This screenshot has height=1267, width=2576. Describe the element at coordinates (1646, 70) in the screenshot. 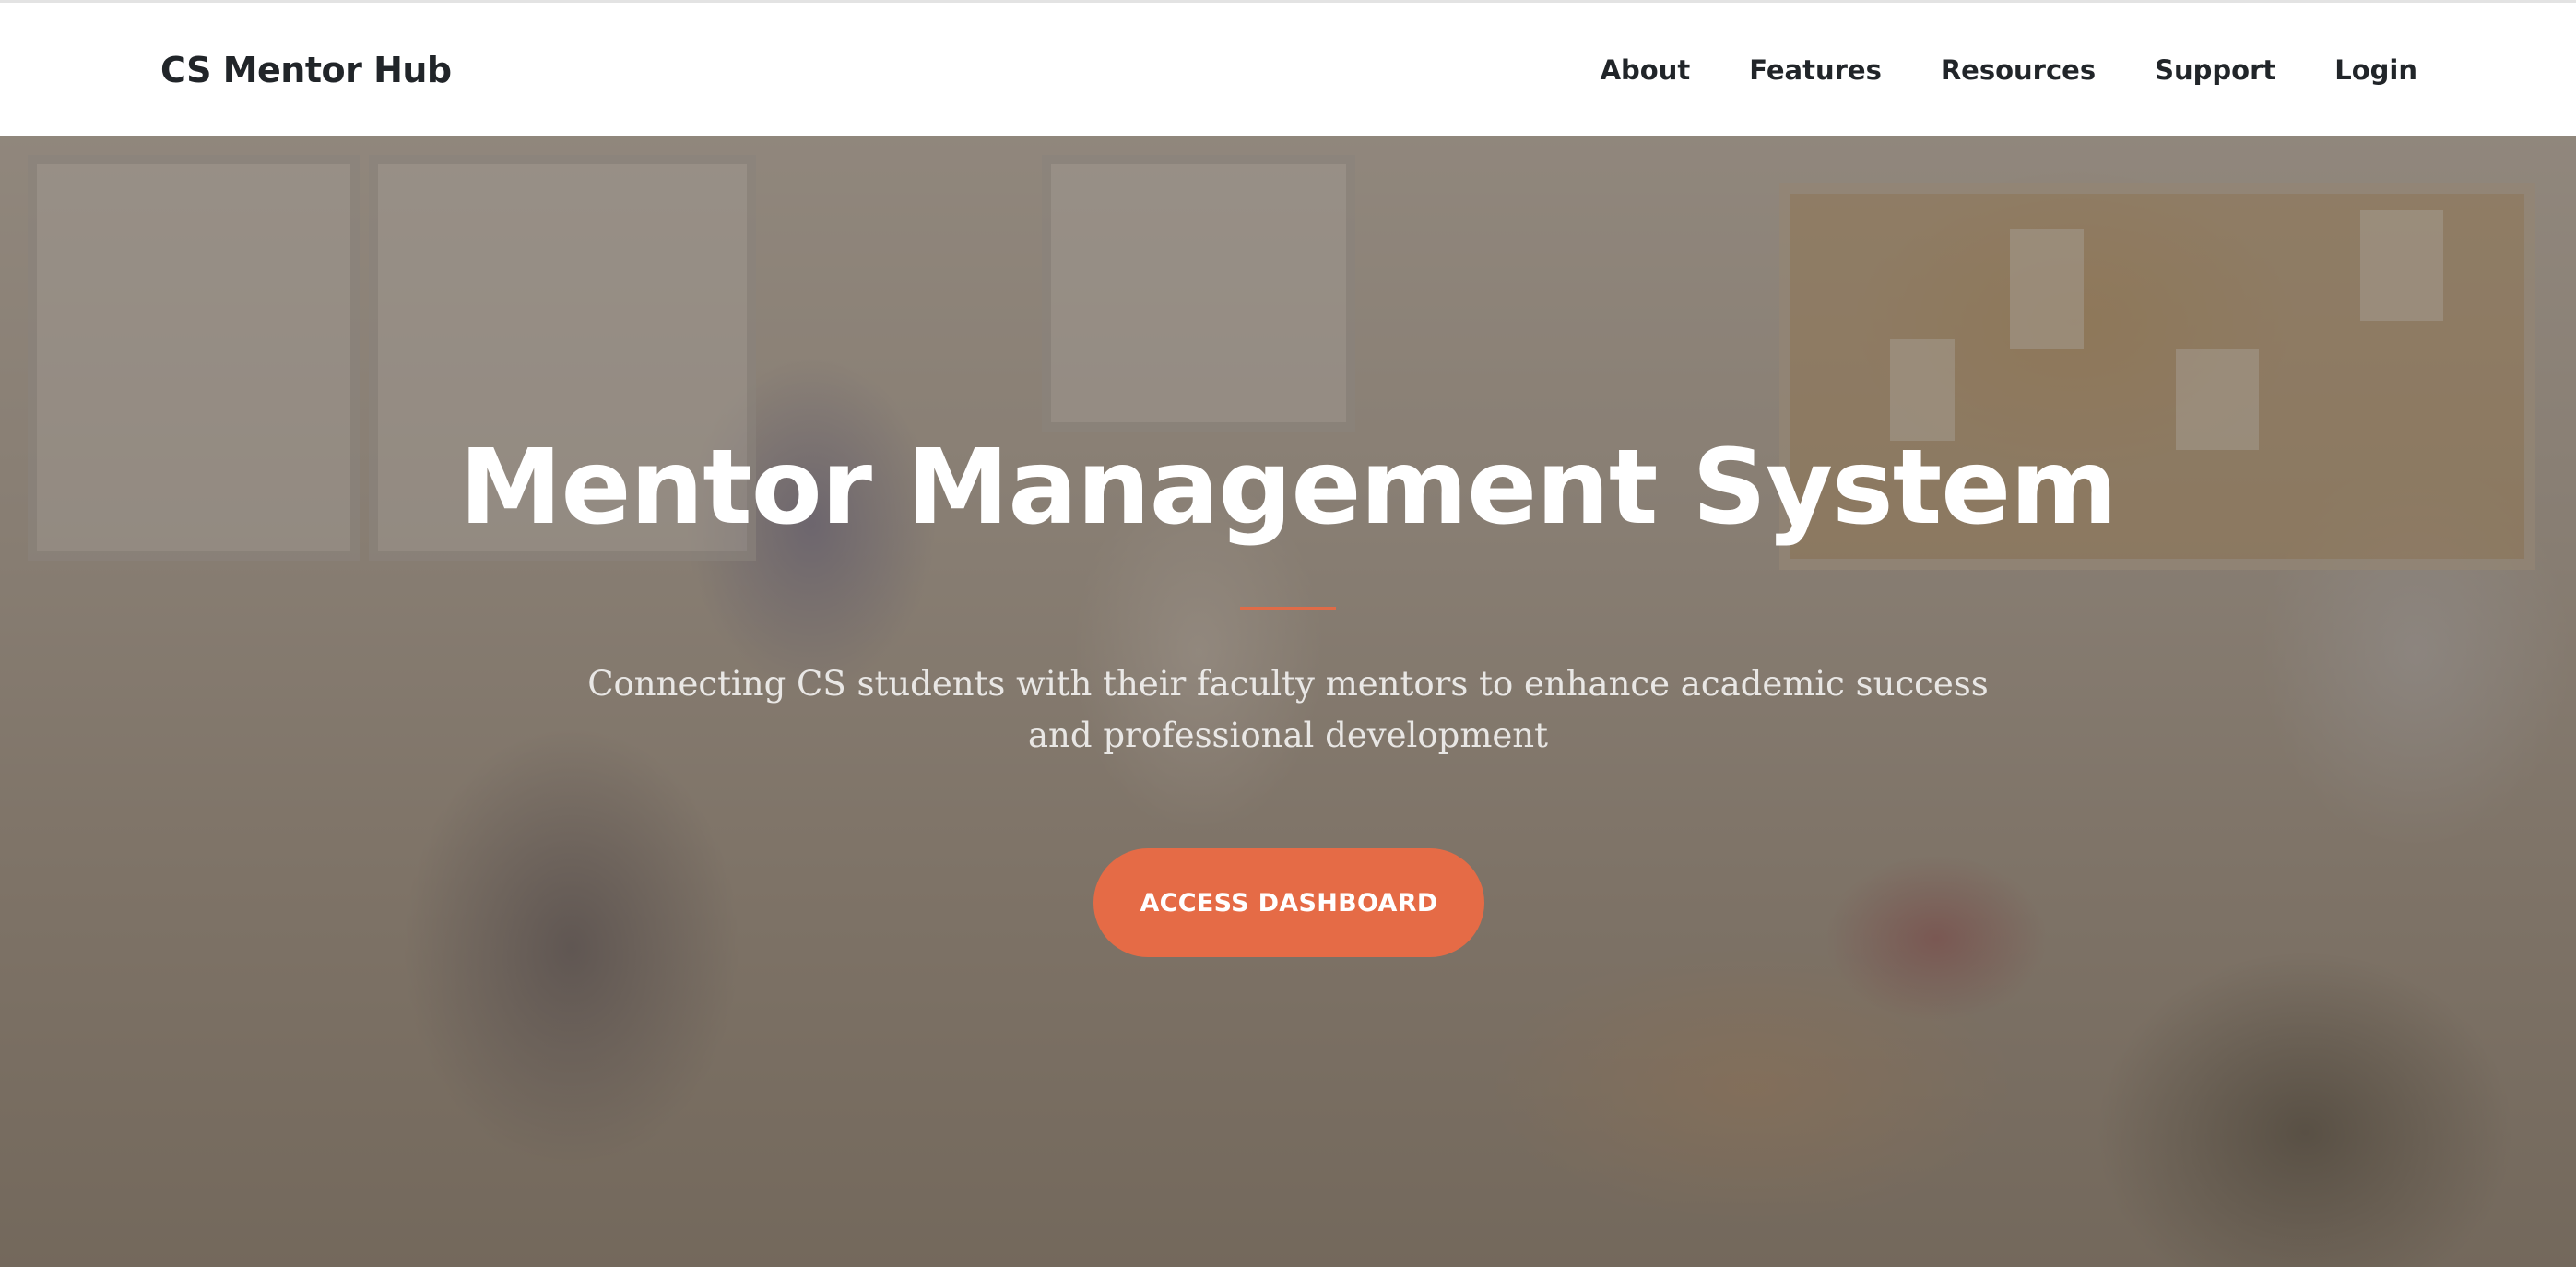

I see `nav-link-about: About` at that location.